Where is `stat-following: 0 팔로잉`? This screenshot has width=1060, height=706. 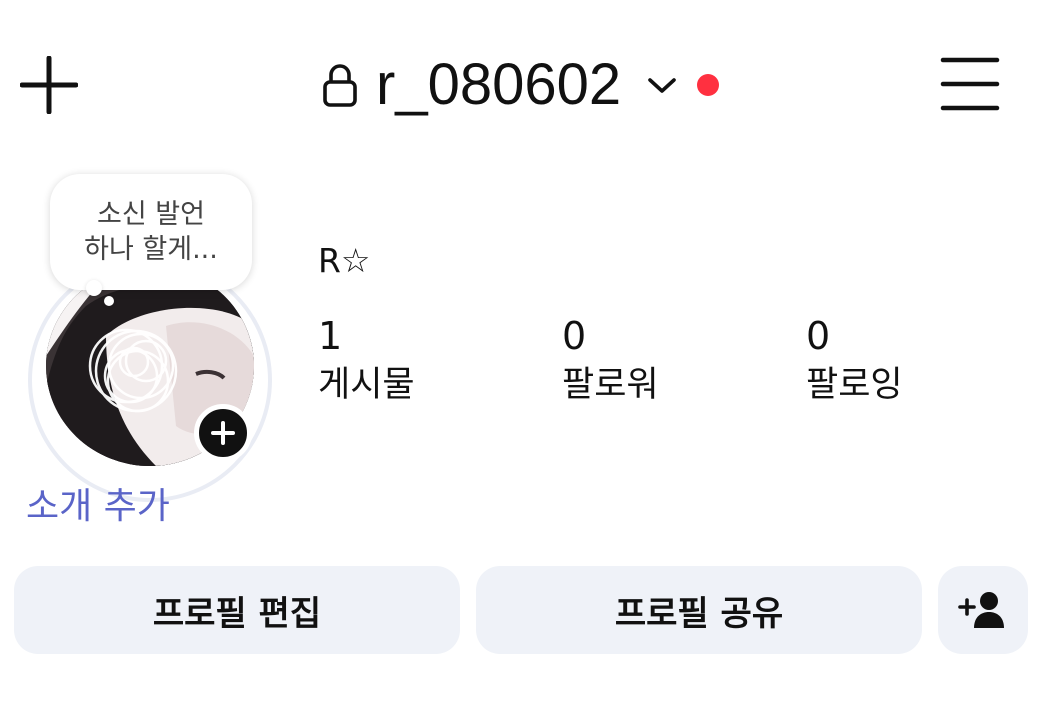 stat-following: 0 팔로잉 is located at coordinates (854, 361).